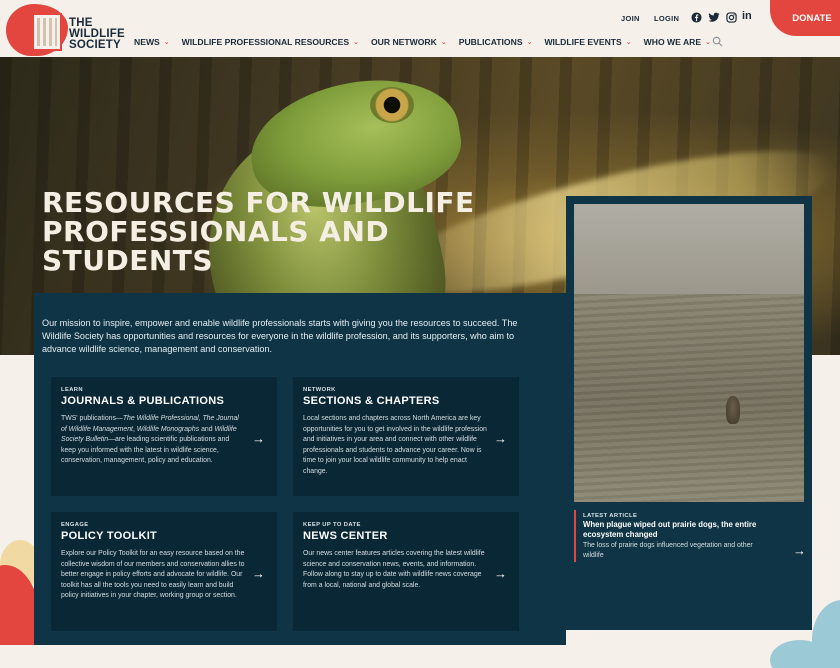 The image size is (840, 668). Describe the element at coordinates (371, 401) in the screenshot. I see `card-title: SECTIONS & CHAPTERS` at that location.